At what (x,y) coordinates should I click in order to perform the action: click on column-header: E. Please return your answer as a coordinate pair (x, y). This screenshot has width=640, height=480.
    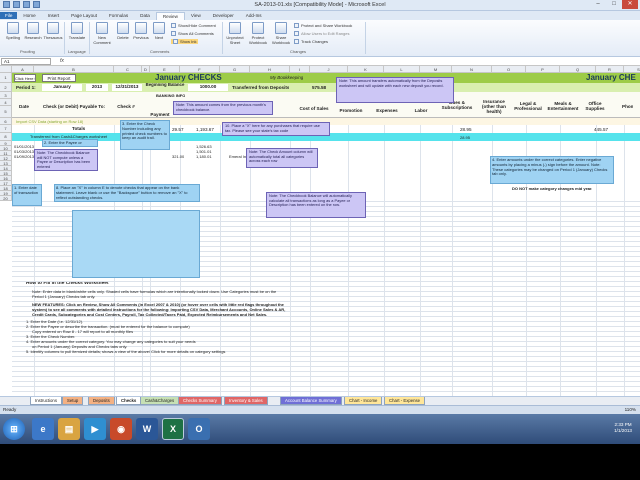
    Looking at the image, I should click on (165, 69).